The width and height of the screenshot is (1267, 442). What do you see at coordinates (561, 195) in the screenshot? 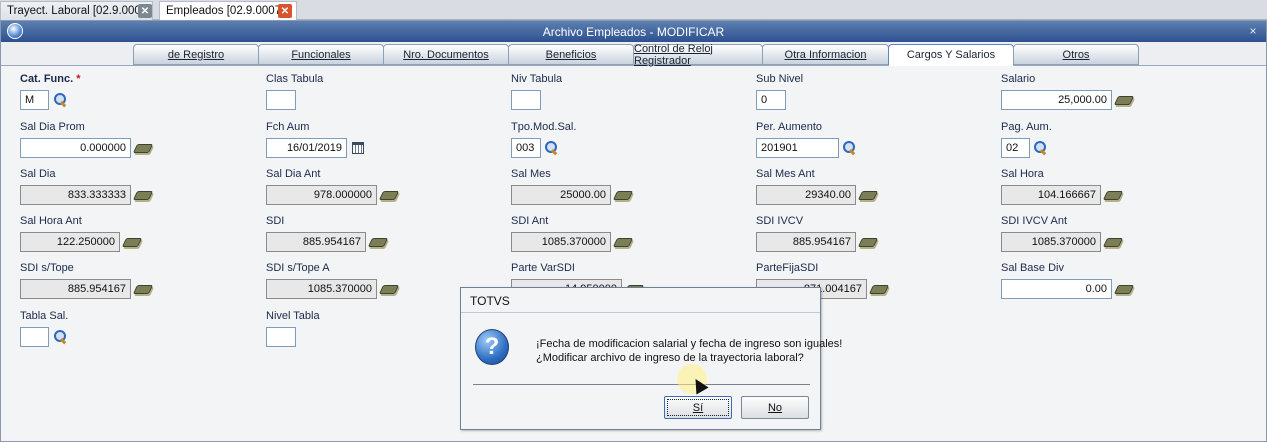
I see `sal-mes-input: 25000.00` at bounding box center [561, 195].